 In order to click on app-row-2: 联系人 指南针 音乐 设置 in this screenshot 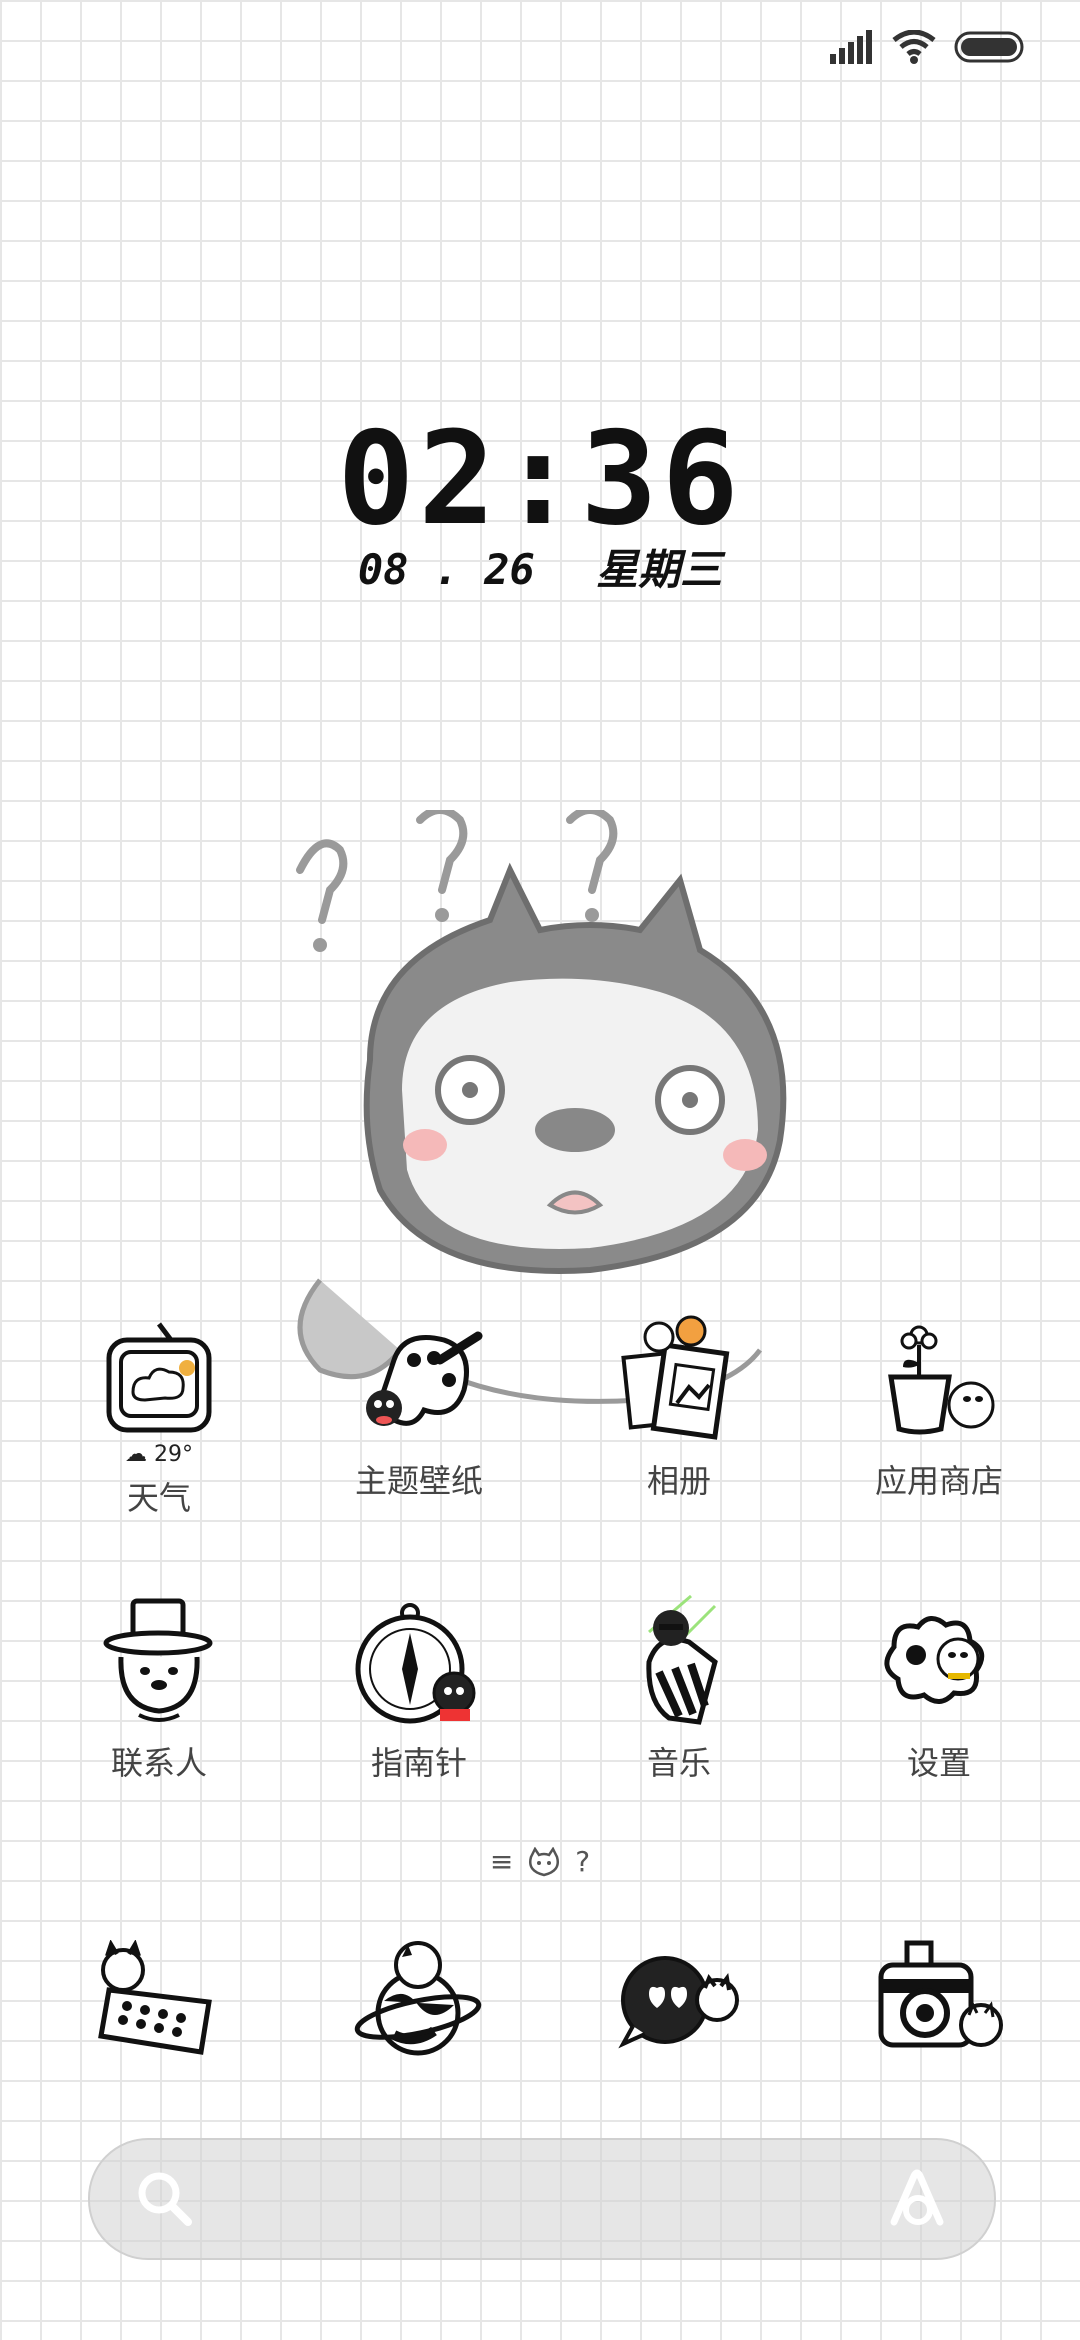, I will do `click(540, 1733)`.